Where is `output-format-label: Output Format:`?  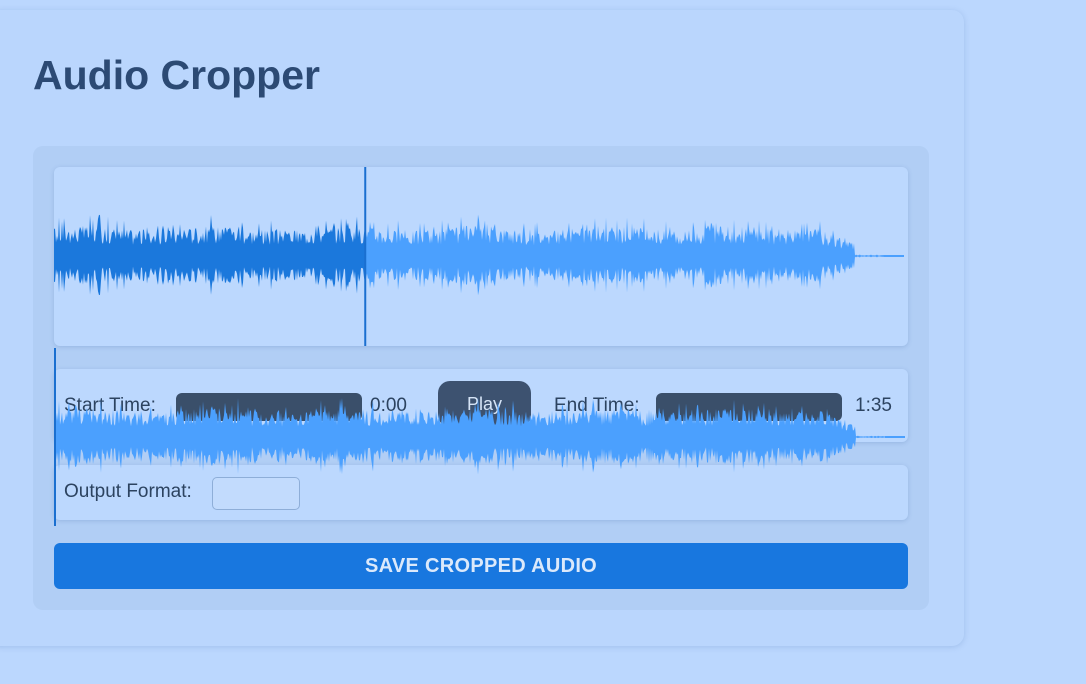 output-format-label: Output Format: is located at coordinates (128, 491).